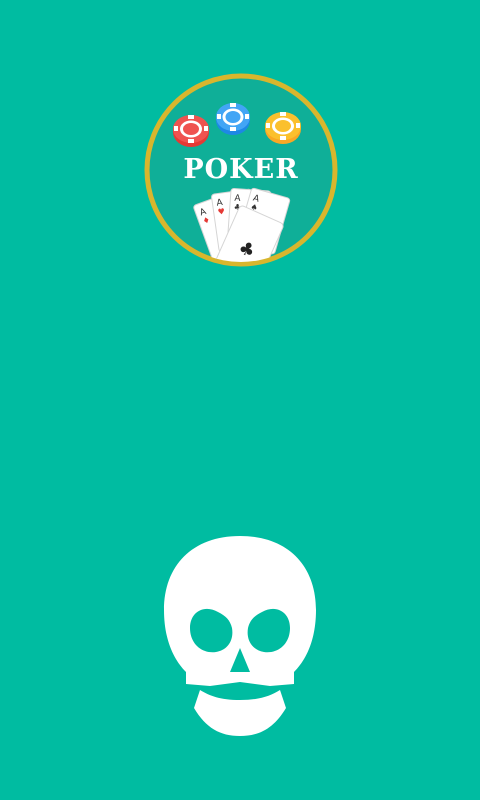 The image size is (480, 800). What do you see at coordinates (191, 131) in the screenshot?
I see `red-chip-icon` at bounding box center [191, 131].